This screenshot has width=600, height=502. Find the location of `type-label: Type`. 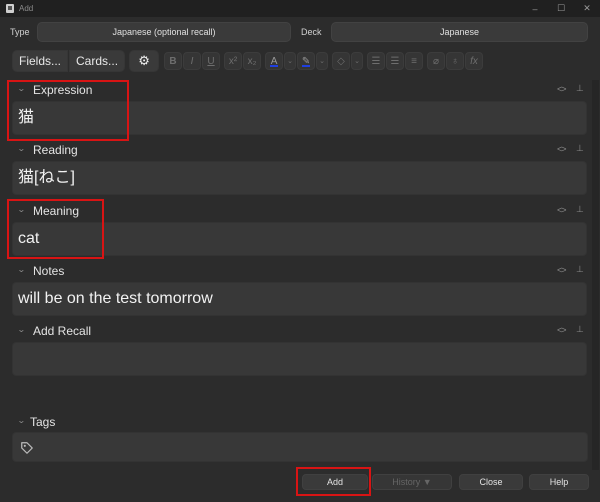

type-label: Type is located at coordinates (20, 32).